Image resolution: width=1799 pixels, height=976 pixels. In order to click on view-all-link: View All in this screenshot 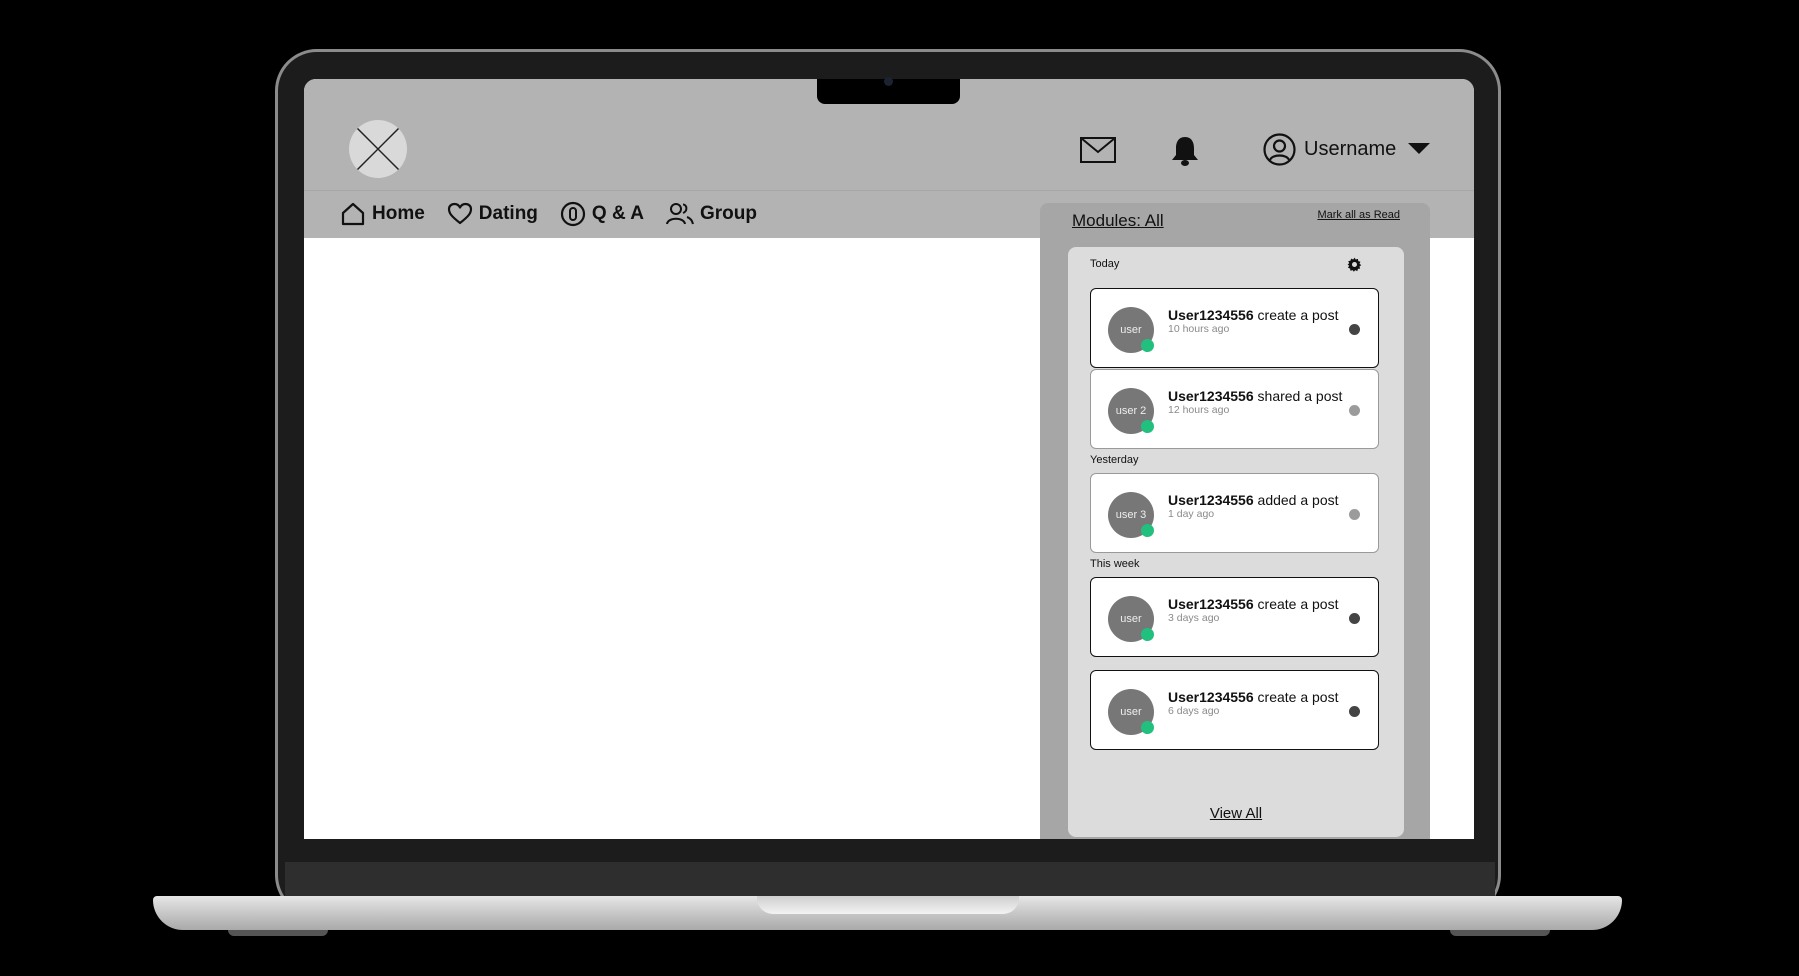, I will do `click(1236, 813)`.